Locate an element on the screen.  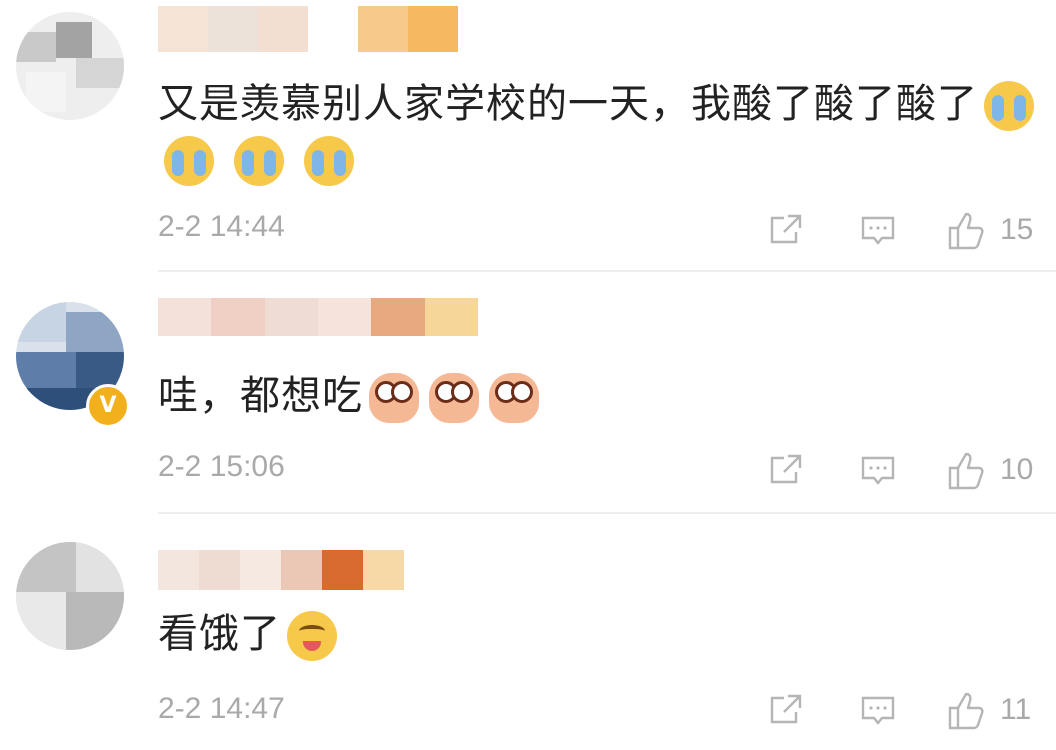
like-count: 11 is located at coordinates (1016, 709).